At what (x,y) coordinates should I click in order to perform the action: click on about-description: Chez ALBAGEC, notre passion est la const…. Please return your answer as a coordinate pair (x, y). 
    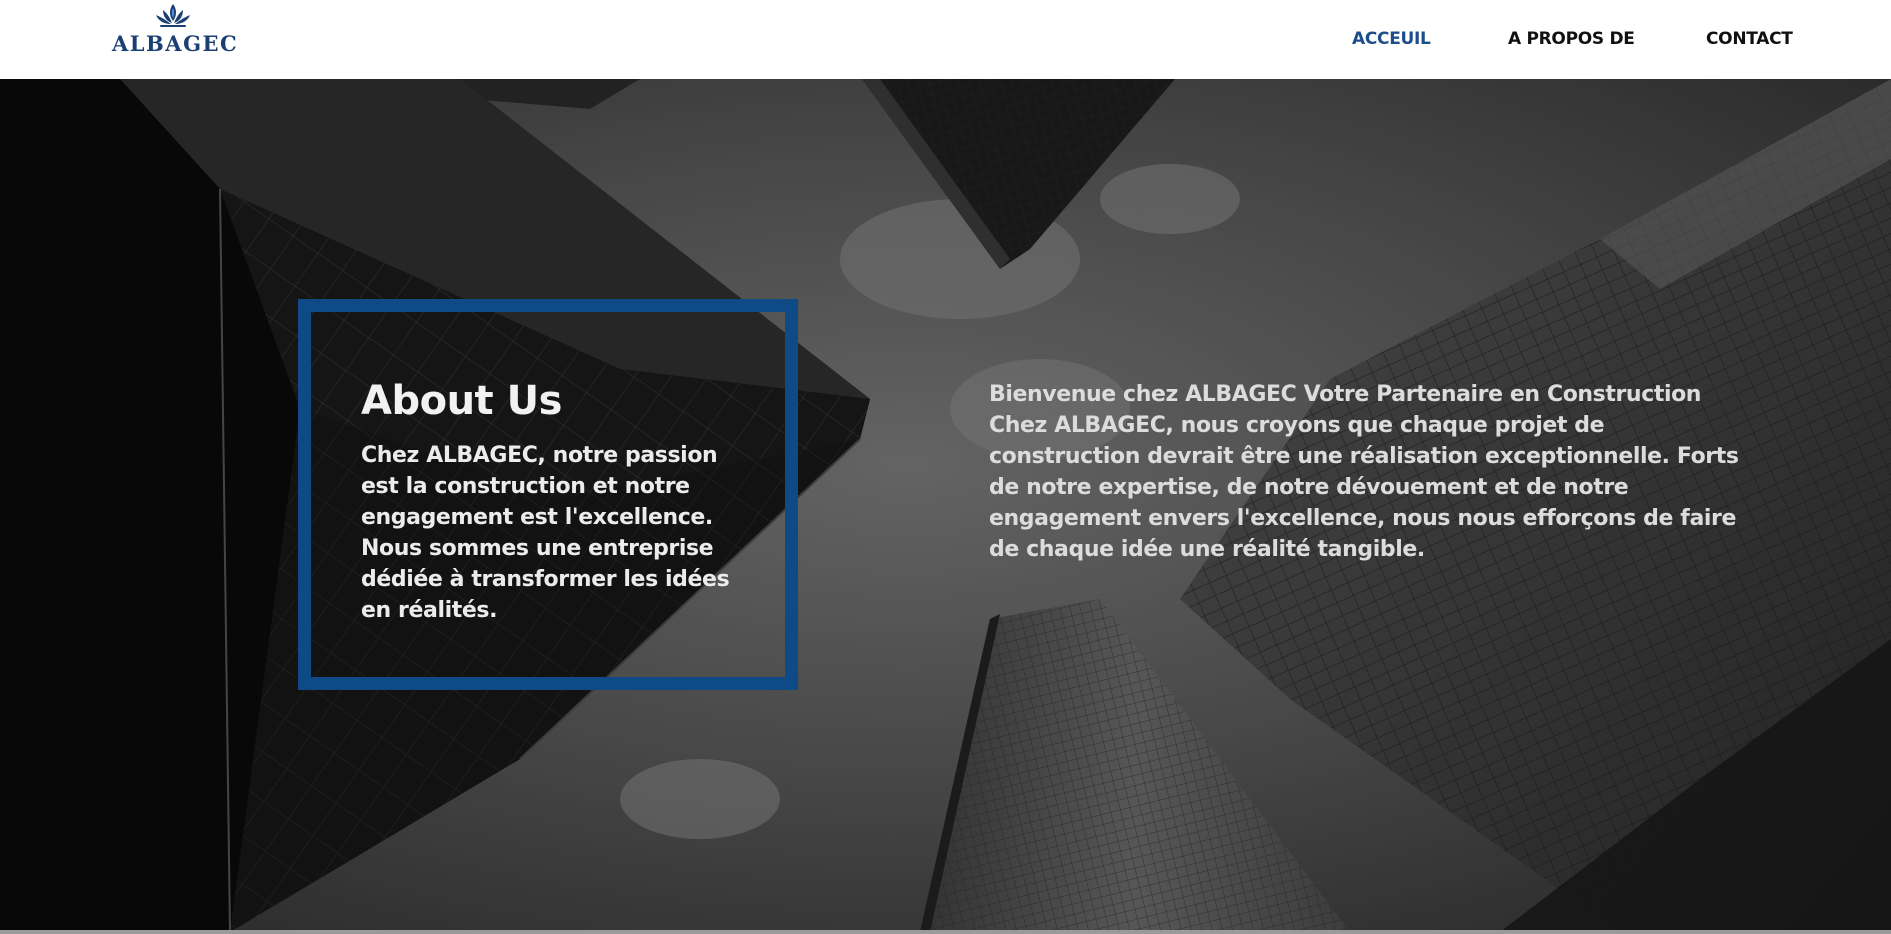
    Looking at the image, I should click on (545, 533).